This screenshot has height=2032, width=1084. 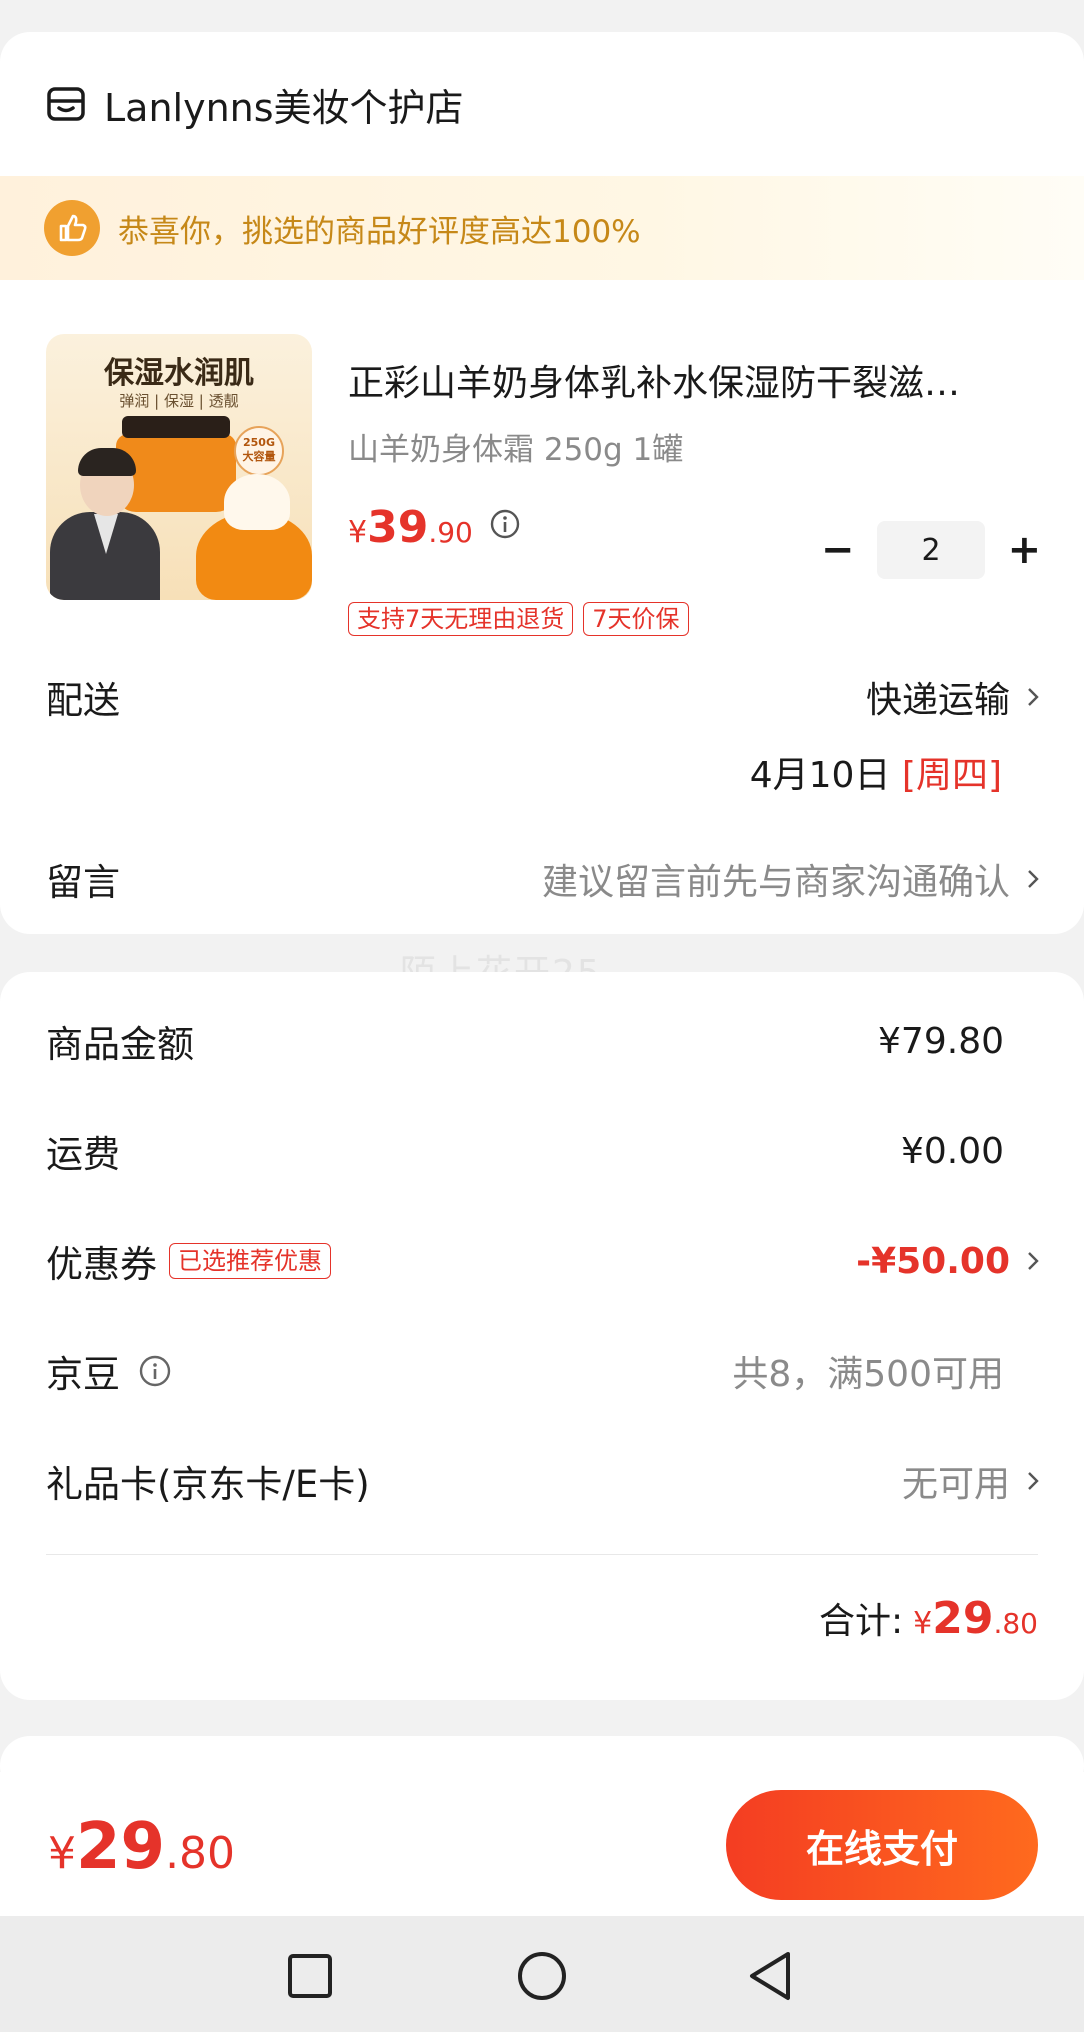 What do you see at coordinates (933, 1261) in the screenshot?
I see `coupon-value: -¥50.00` at bounding box center [933, 1261].